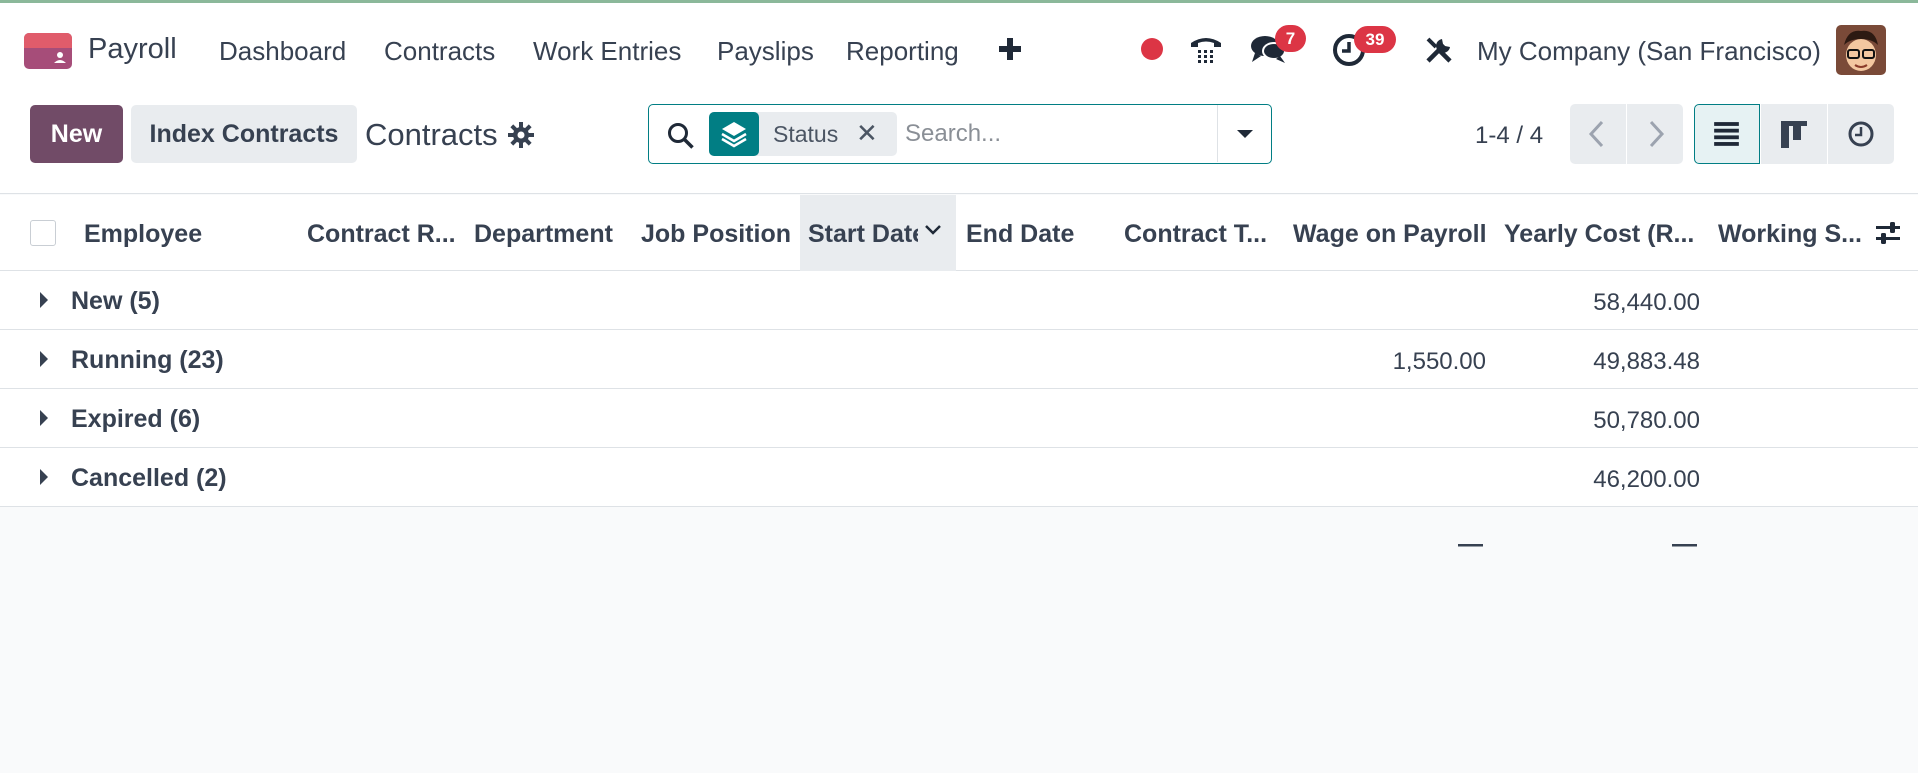  What do you see at coordinates (607, 51) in the screenshot?
I see `menu-work-entries: Work Entries` at bounding box center [607, 51].